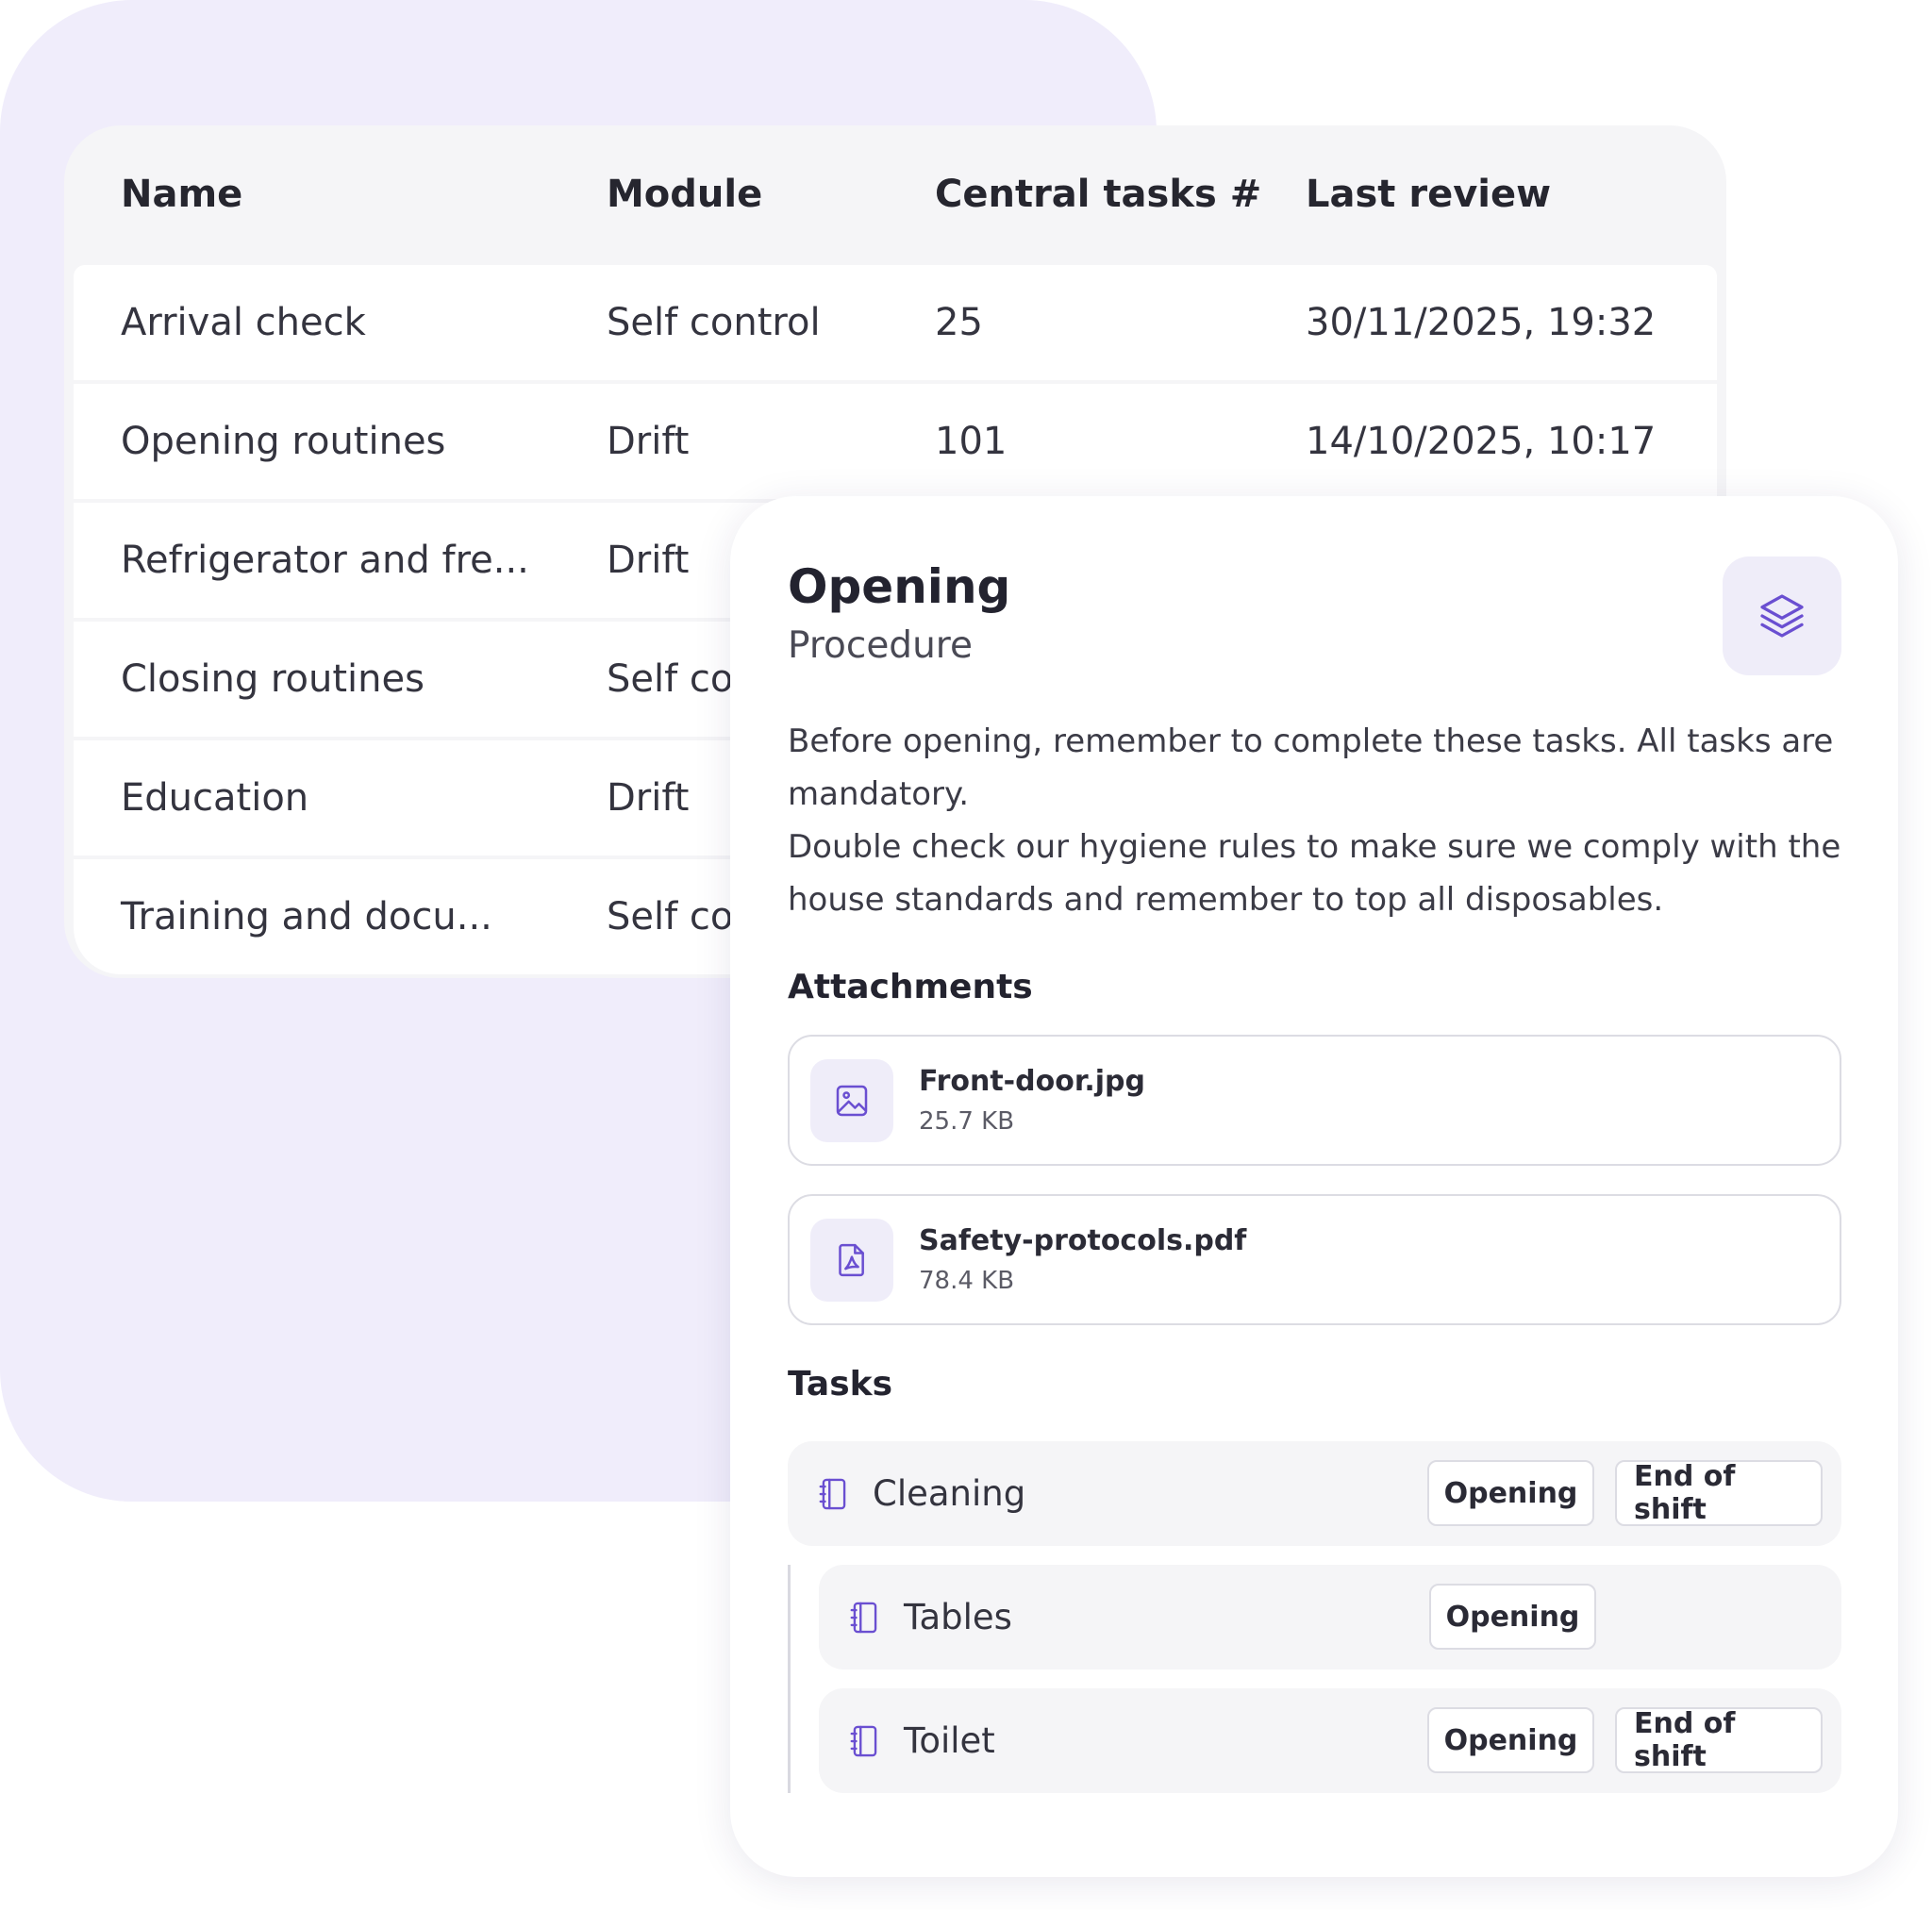 This screenshot has width=1932, height=1910. I want to click on attachment-name: Safety-protocols.pdf, so click(1083, 1240).